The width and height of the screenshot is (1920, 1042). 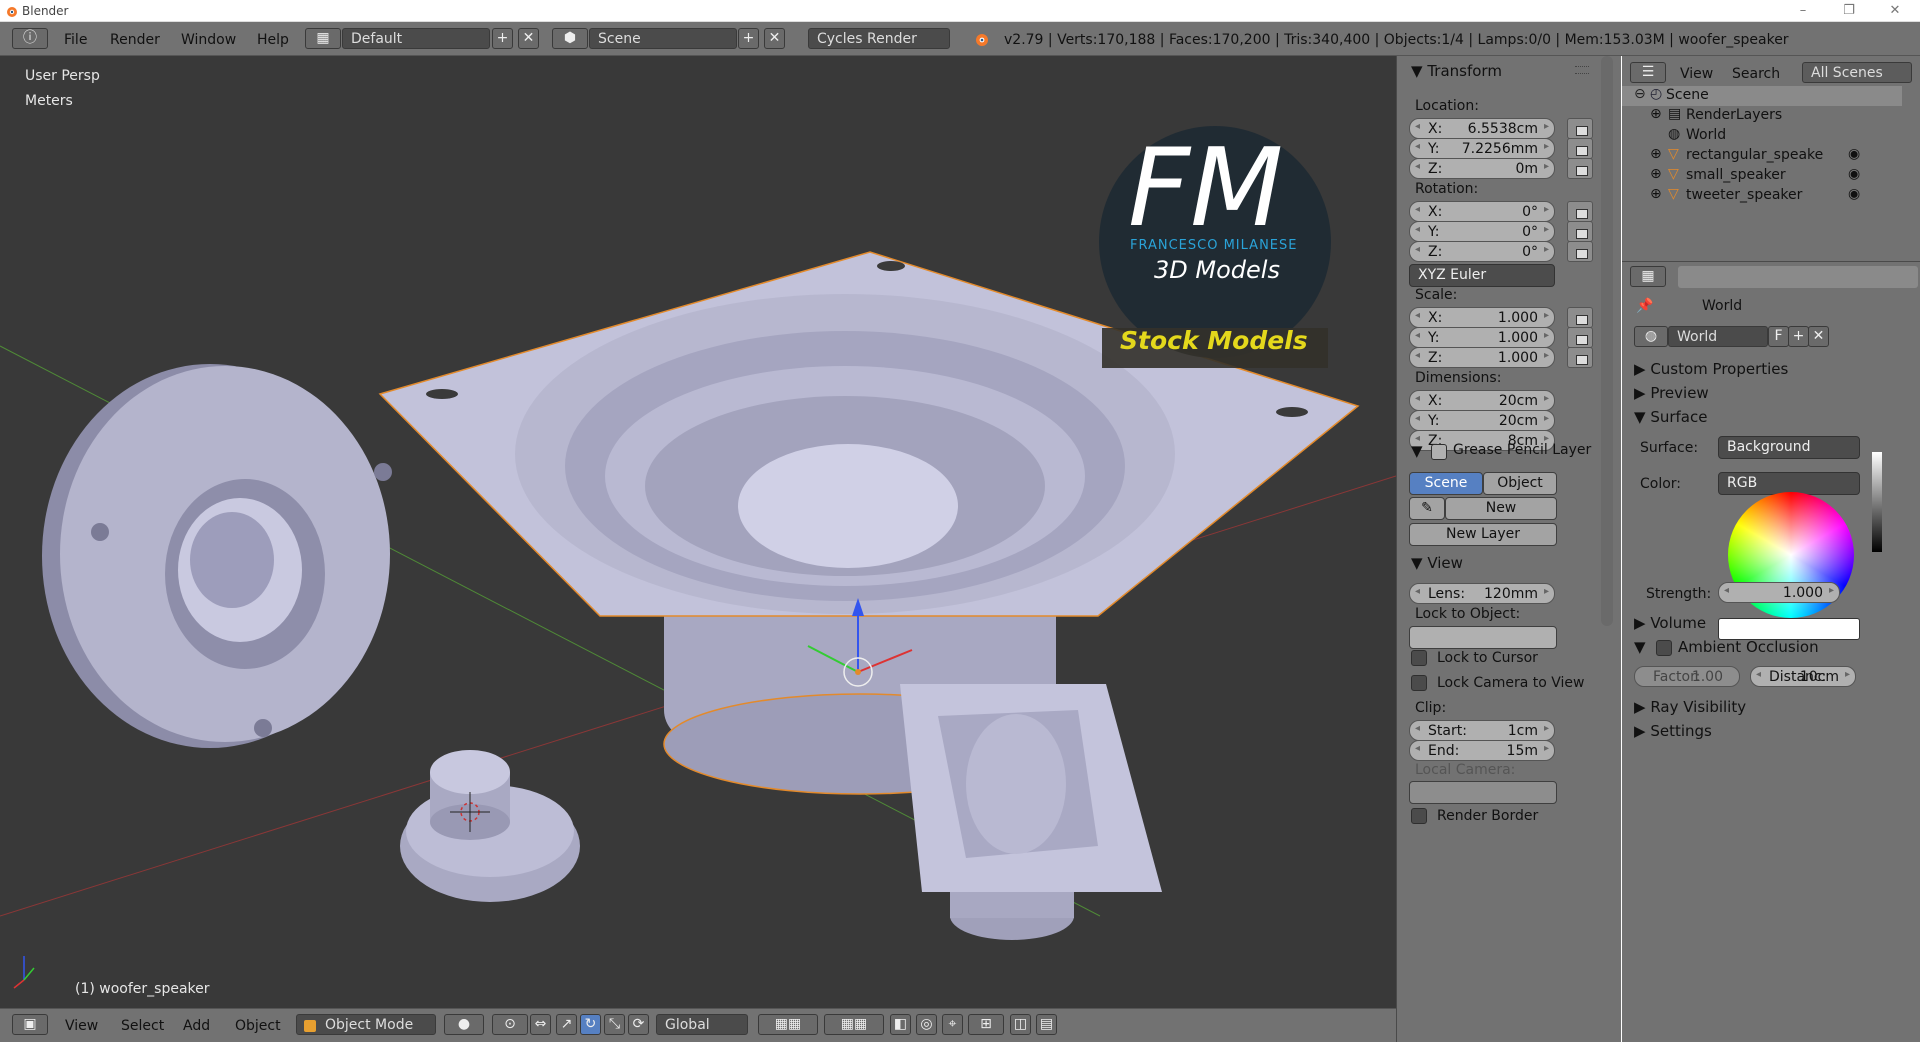 What do you see at coordinates (1482, 357) in the screenshot?
I see `scale-z-field: ◂ Z: 1.000 ▸` at bounding box center [1482, 357].